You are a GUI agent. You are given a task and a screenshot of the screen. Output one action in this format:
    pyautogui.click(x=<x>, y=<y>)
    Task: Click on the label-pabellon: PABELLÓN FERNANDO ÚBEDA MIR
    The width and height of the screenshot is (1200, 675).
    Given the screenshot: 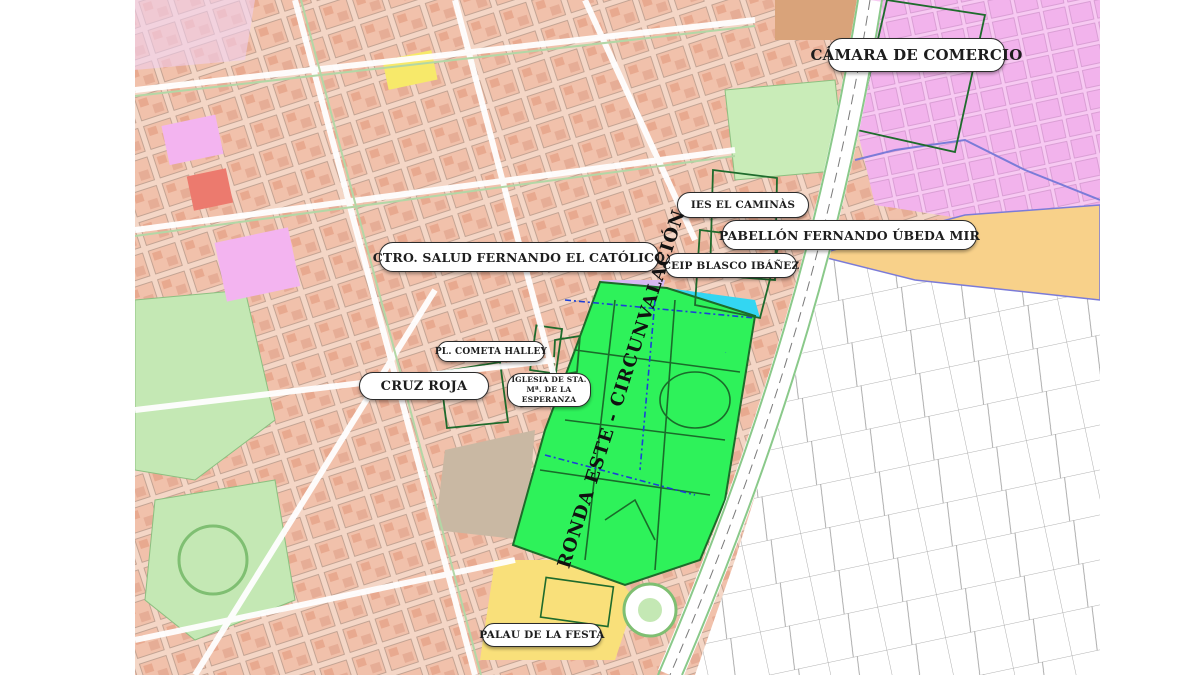 What is the action you would take?
    pyautogui.click(x=849, y=235)
    